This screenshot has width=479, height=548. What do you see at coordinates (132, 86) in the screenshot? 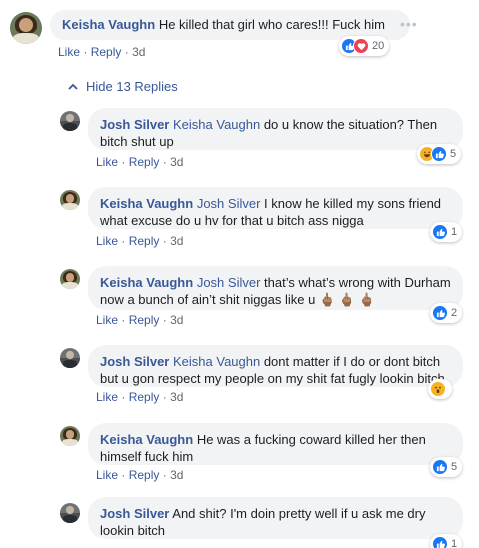
I see `hide-replies-label: Hide 13 Replies` at bounding box center [132, 86].